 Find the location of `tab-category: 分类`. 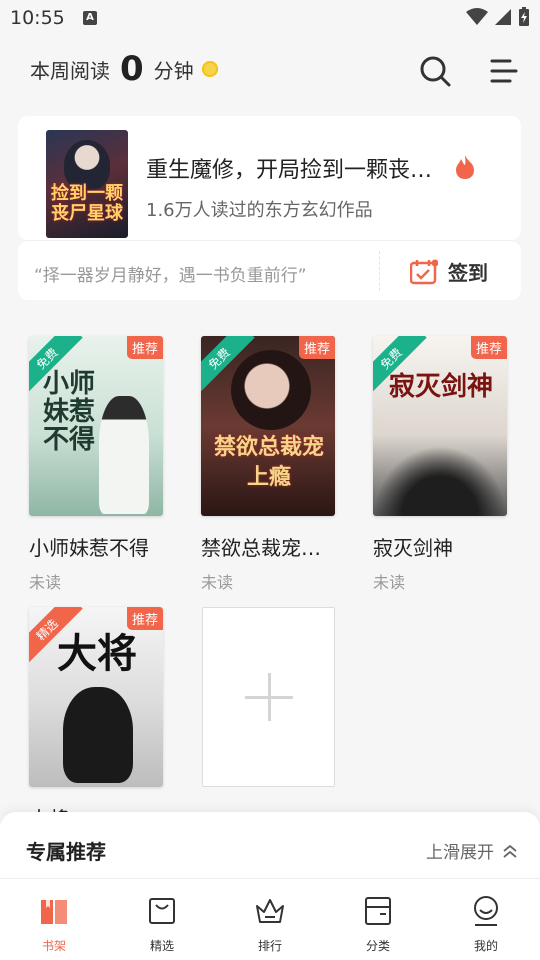

tab-category: 分类 is located at coordinates (378, 924).